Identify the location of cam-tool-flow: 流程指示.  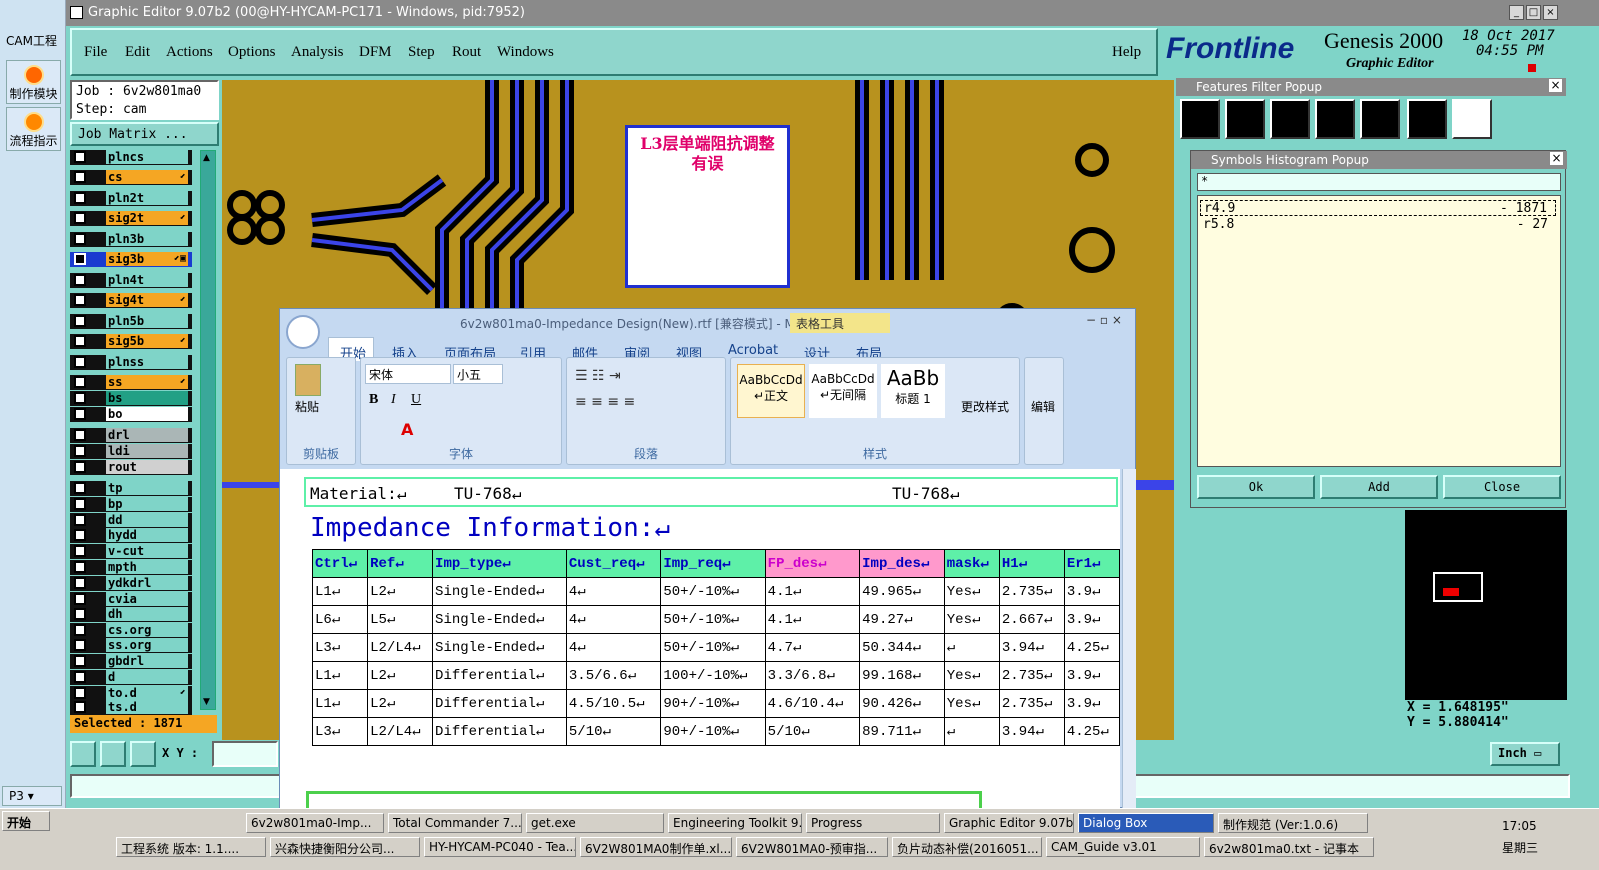
(33, 129).